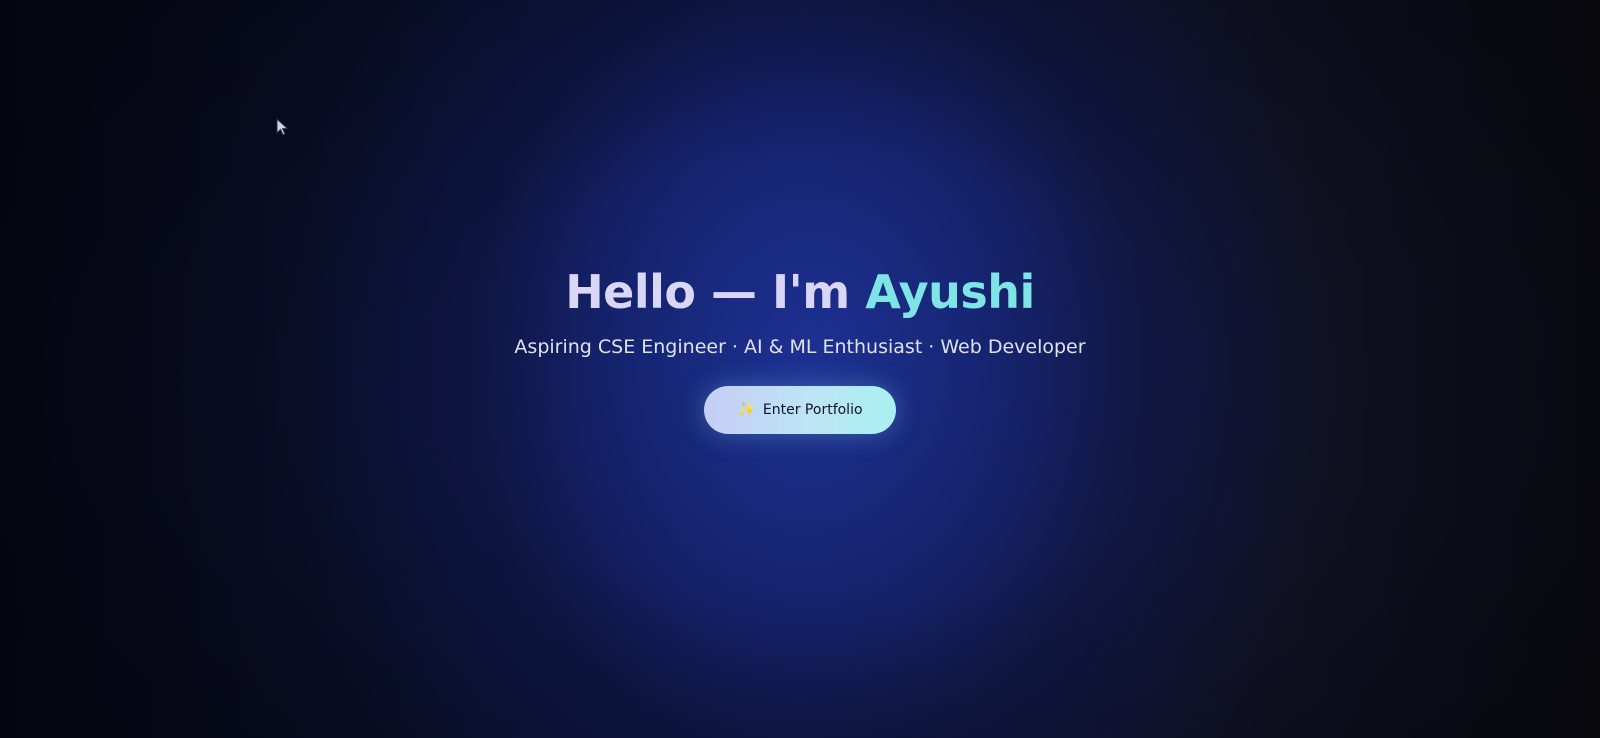 This screenshot has height=738, width=1600. I want to click on mouse-cursor-icon, so click(282, 127).